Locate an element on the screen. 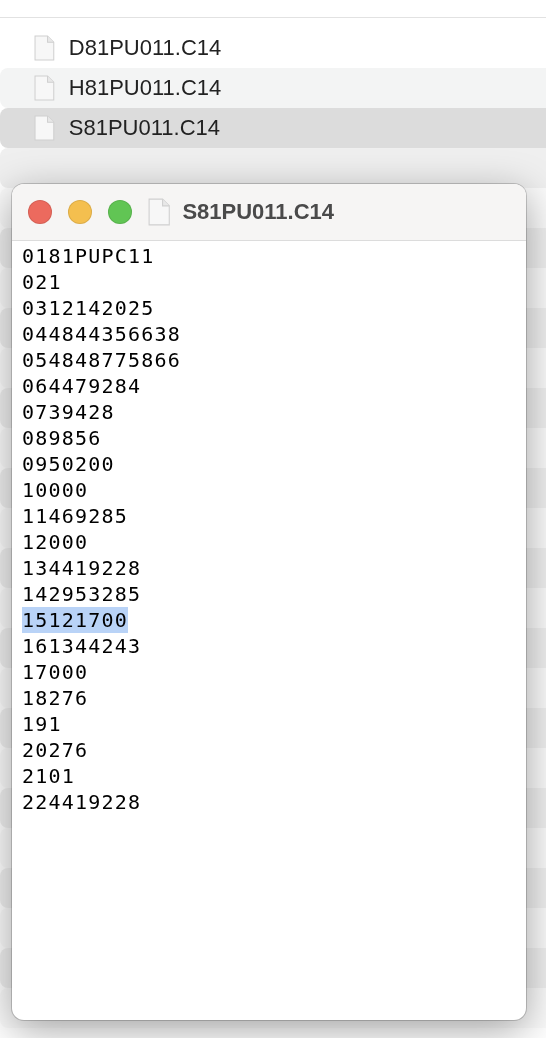  text-line: 20276 is located at coordinates (55, 750).